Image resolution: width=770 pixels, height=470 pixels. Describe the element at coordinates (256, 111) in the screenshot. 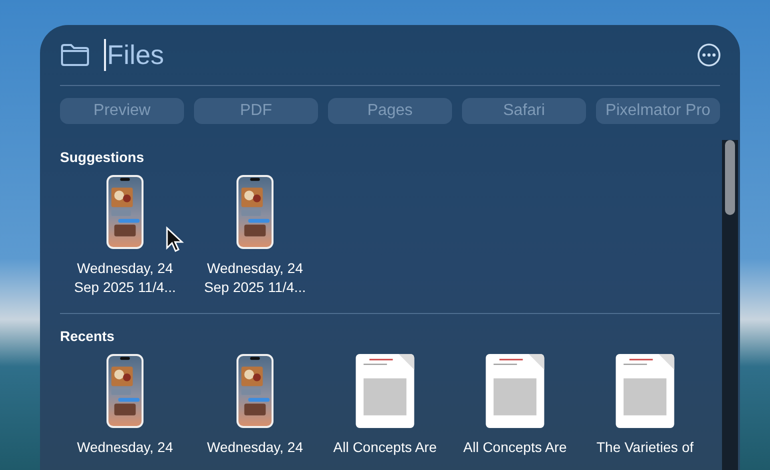

I see `filter-chip: PDF` at that location.